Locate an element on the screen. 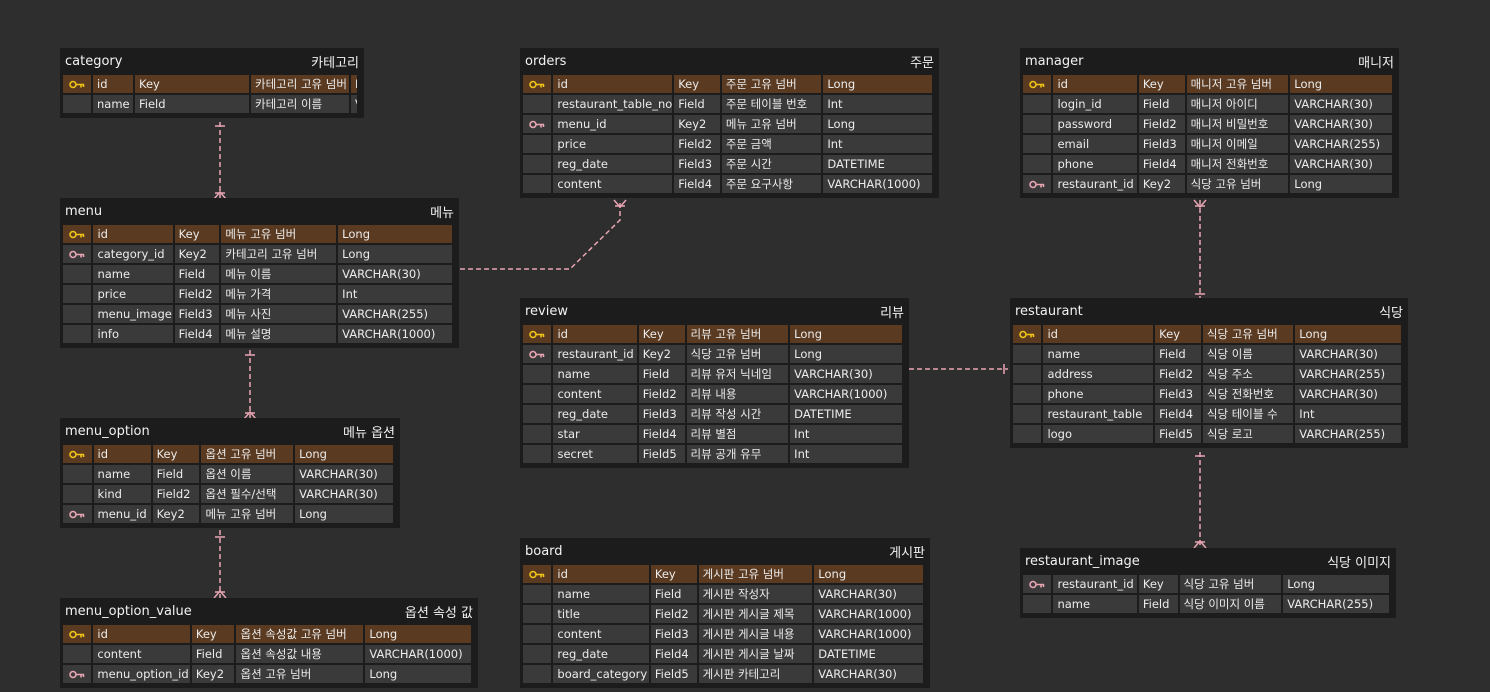  column-row: name Field 식당 이름 VARCHAR(30) is located at coordinates (1207, 355).